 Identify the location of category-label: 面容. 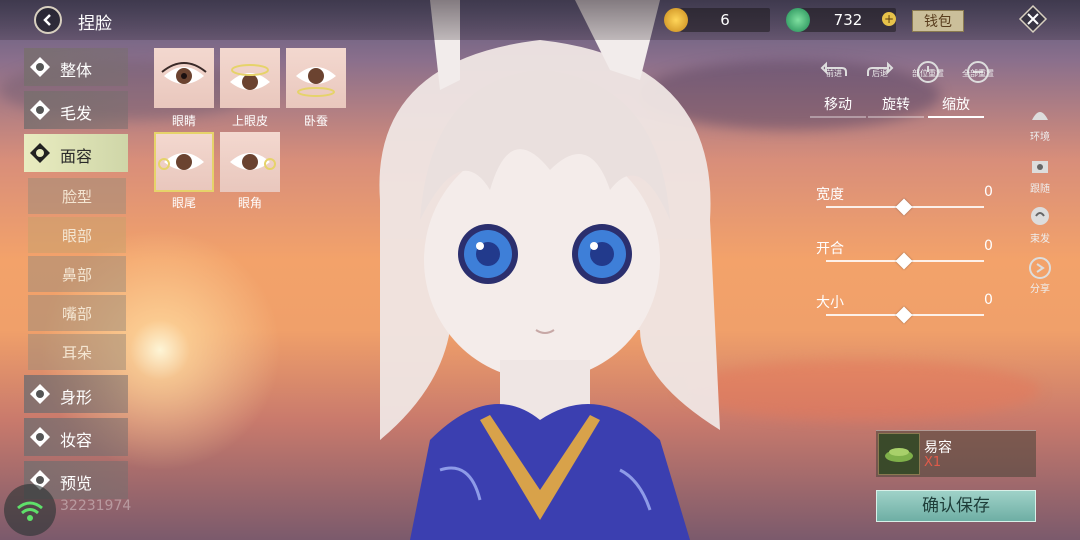
(76, 156).